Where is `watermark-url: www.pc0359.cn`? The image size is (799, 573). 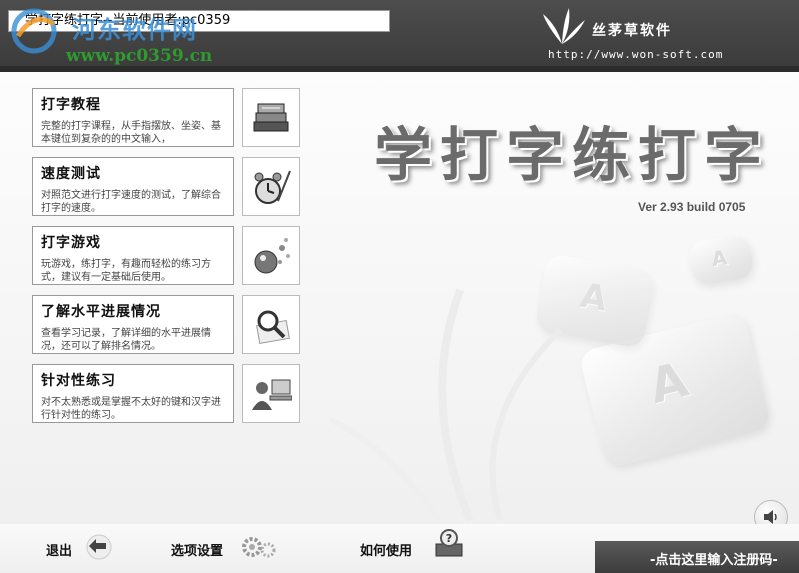
watermark-url: www.pc0359.cn is located at coordinates (139, 56).